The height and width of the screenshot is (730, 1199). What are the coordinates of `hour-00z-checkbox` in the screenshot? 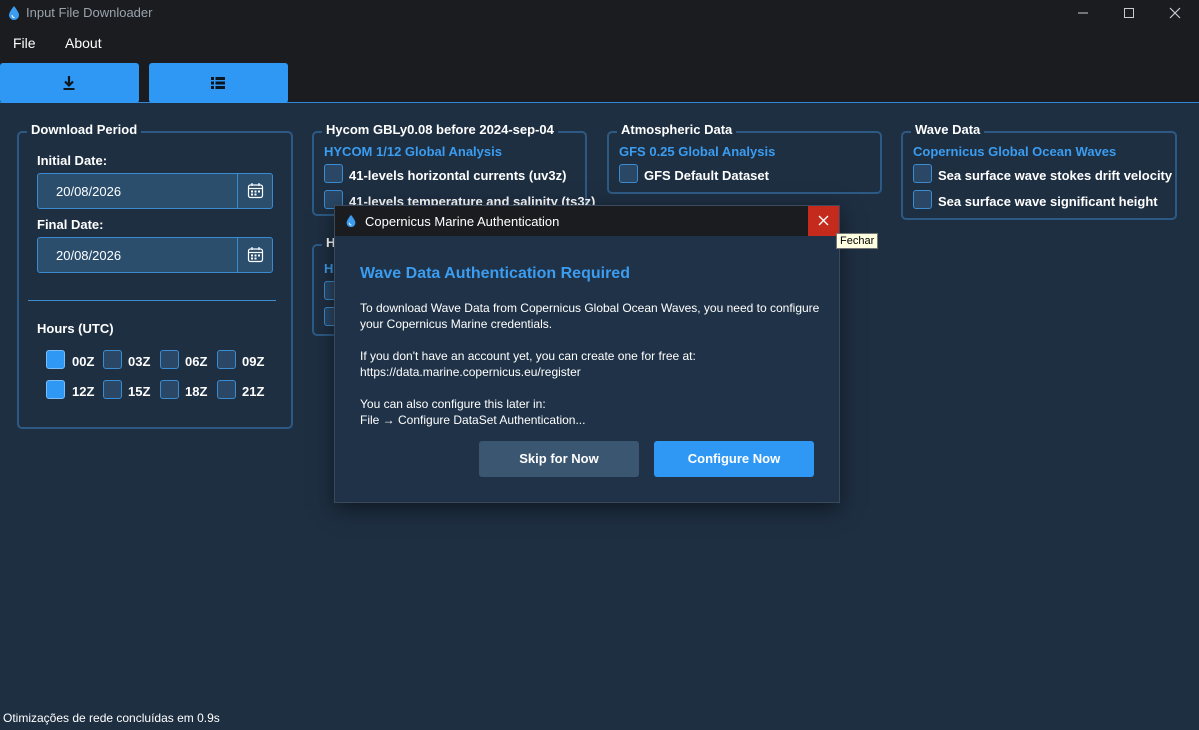 It's located at (55, 359).